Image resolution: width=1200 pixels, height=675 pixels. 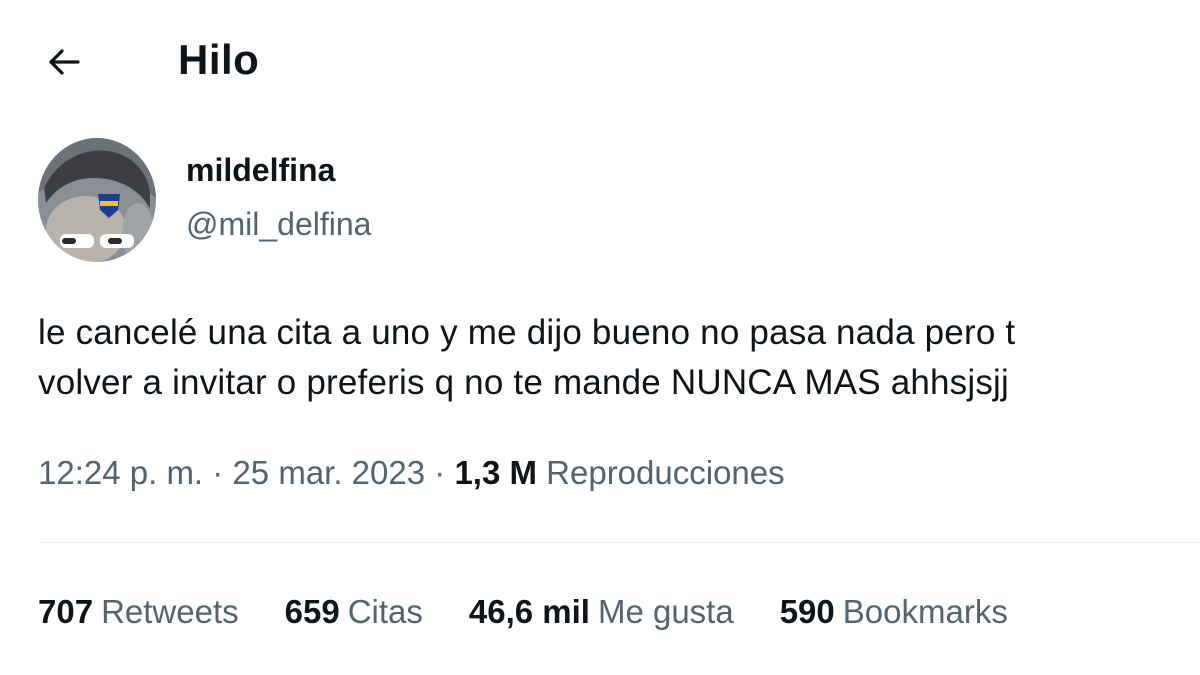 I want to click on views-label: Reproducciones, so click(x=665, y=472).